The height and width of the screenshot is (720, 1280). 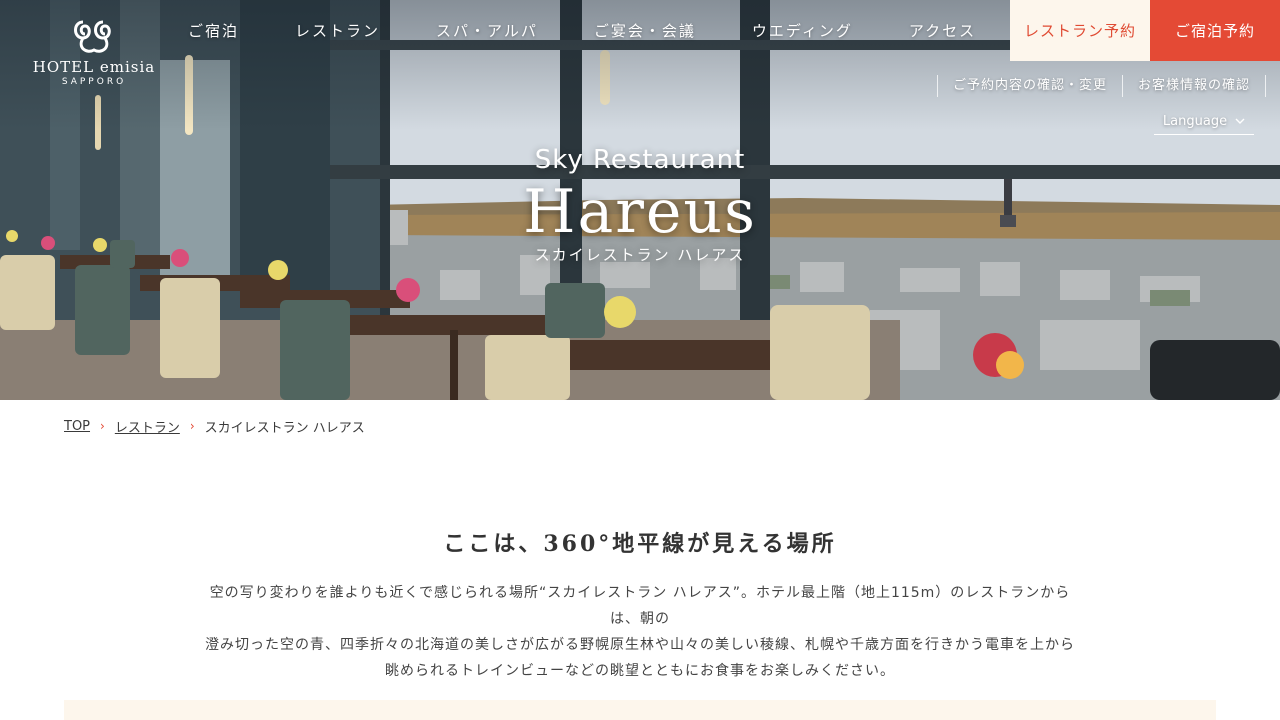 I want to click on nav-item-wedding: ウエディング, so click(x=802, y=30).